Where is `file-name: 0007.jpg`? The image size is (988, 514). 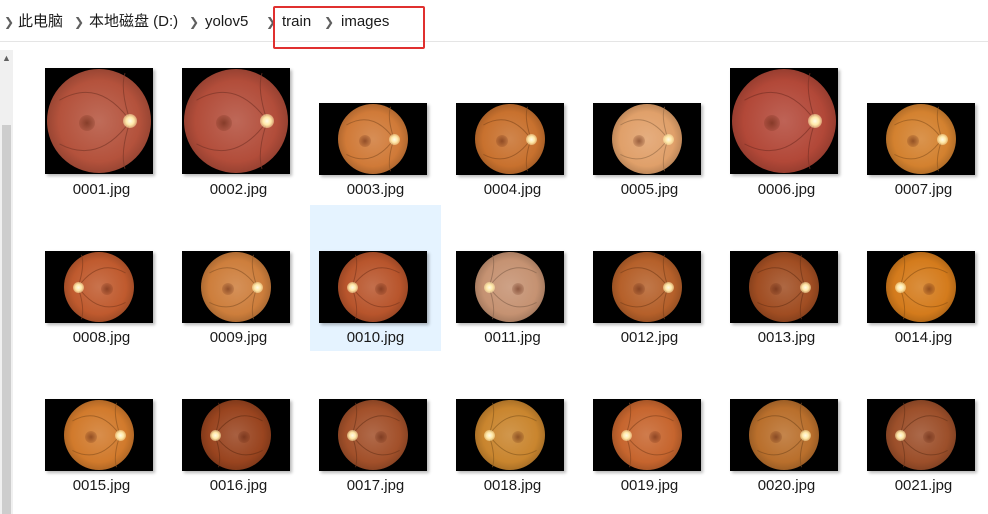
file-name: 0007.jpg is located at coordinates (923, 189).